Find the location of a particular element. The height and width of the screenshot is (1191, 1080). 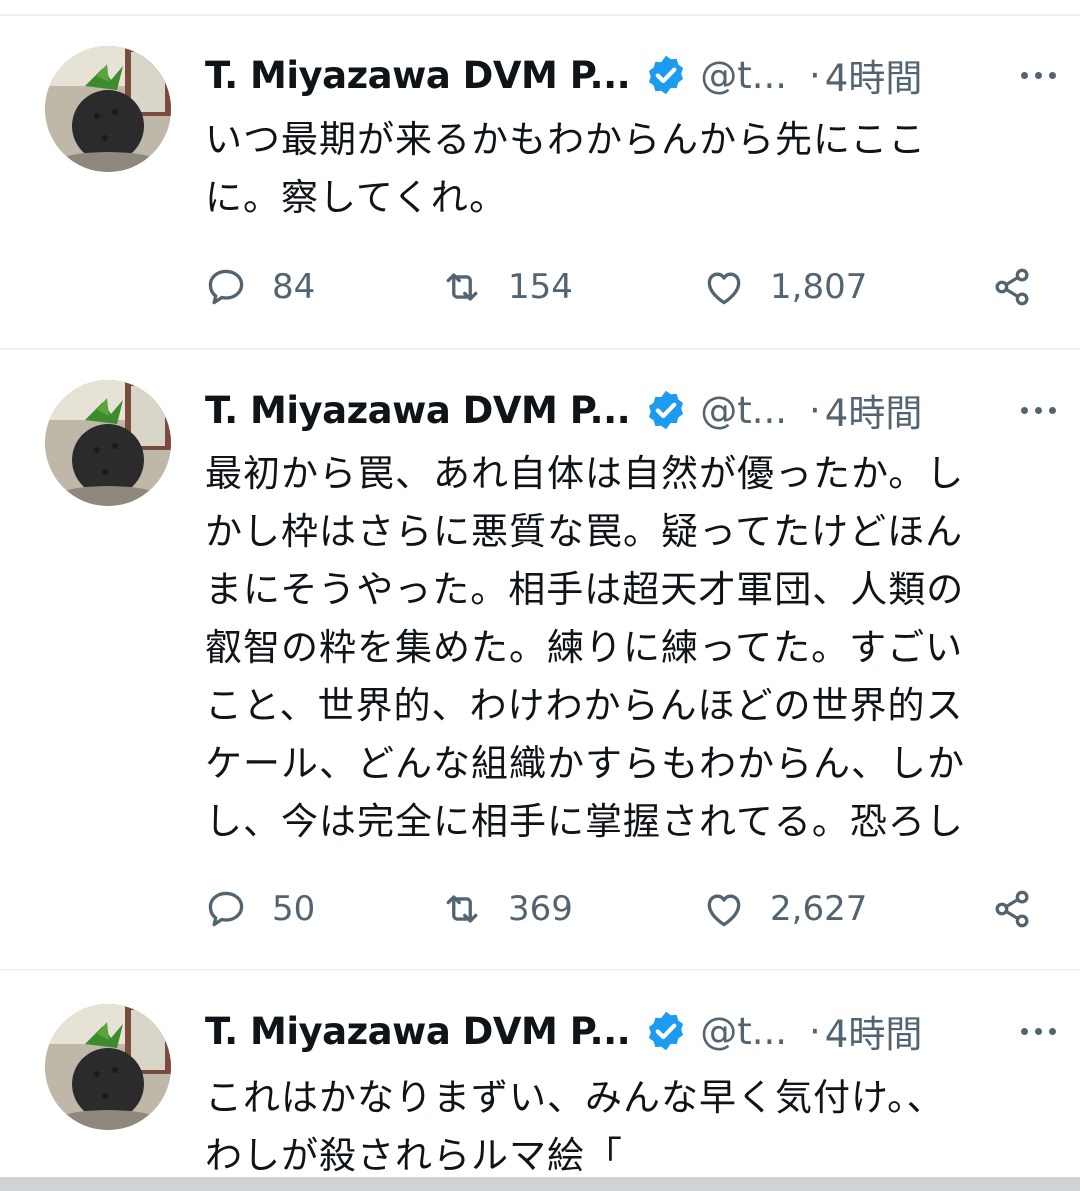

retweet-count: 369 is located at coordinates (540, 909).